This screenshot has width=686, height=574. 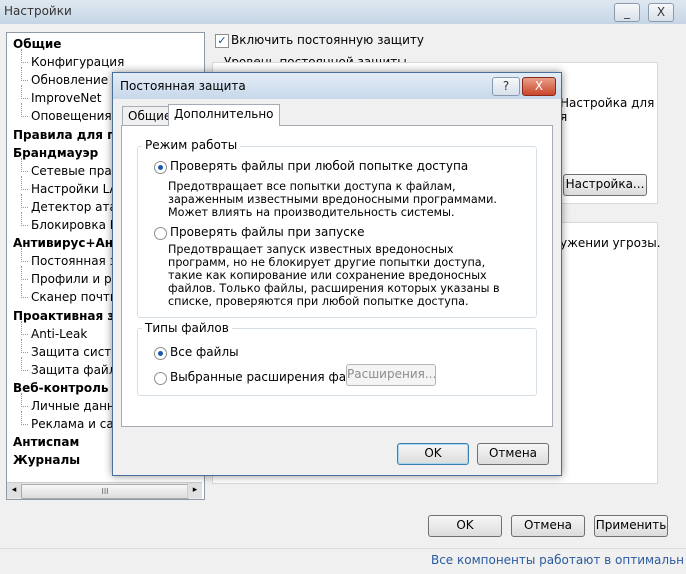 I want to click on tree-category: Антиспам, so click(x=46, y=442).